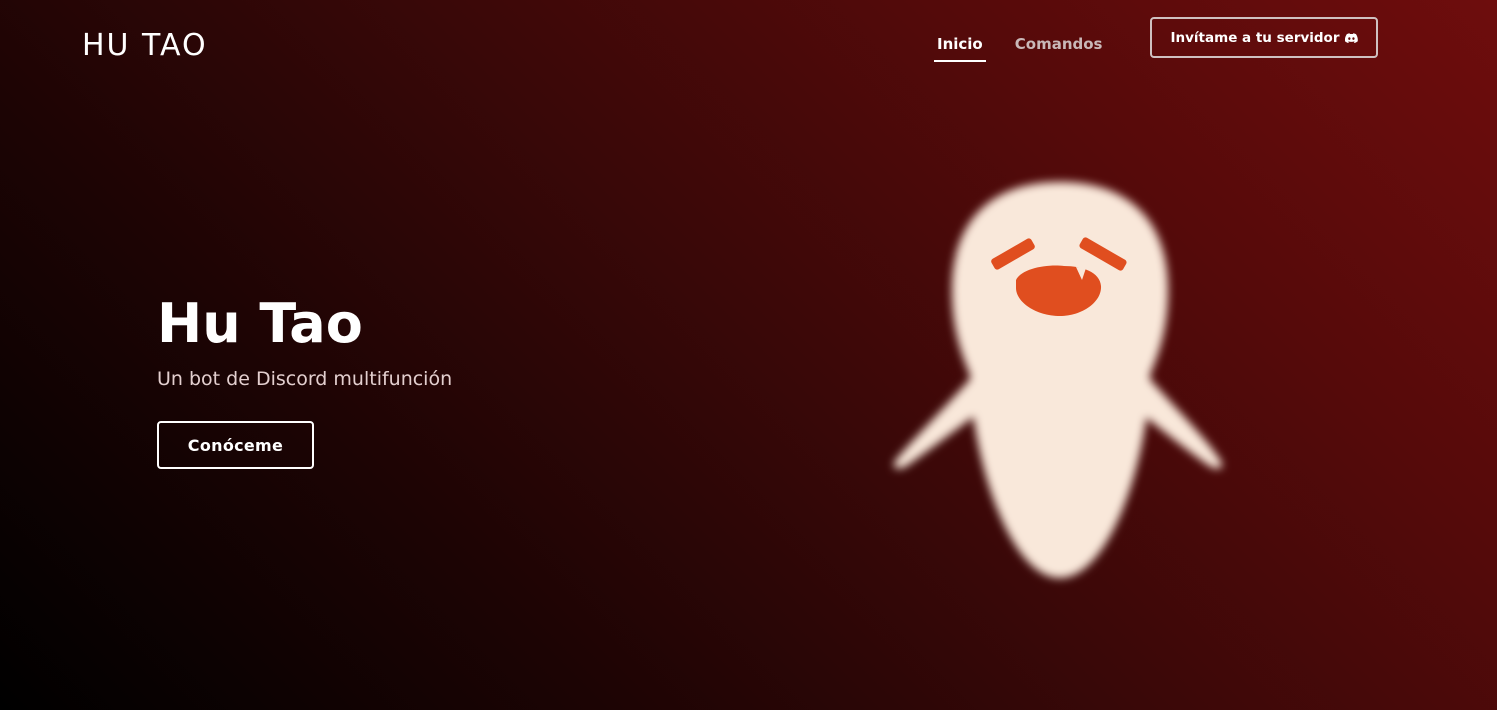 Image resolution: width=1497 pixels, height=710 pixels. I want to click on invite-button: Invítame a tu servidor, so click(1264, 37).